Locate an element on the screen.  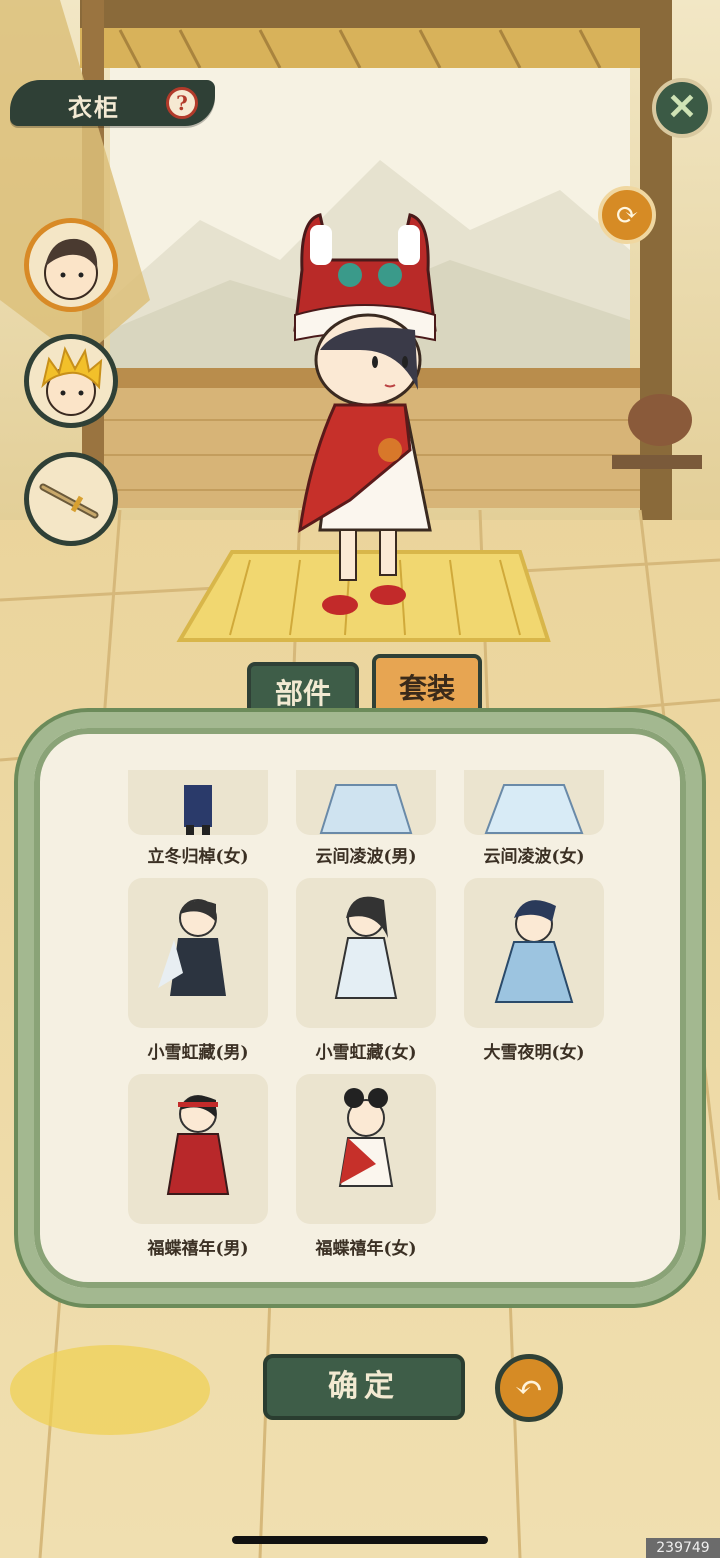
outfit-label: 立冬归棹(女) is located at coordinates (198, 857).